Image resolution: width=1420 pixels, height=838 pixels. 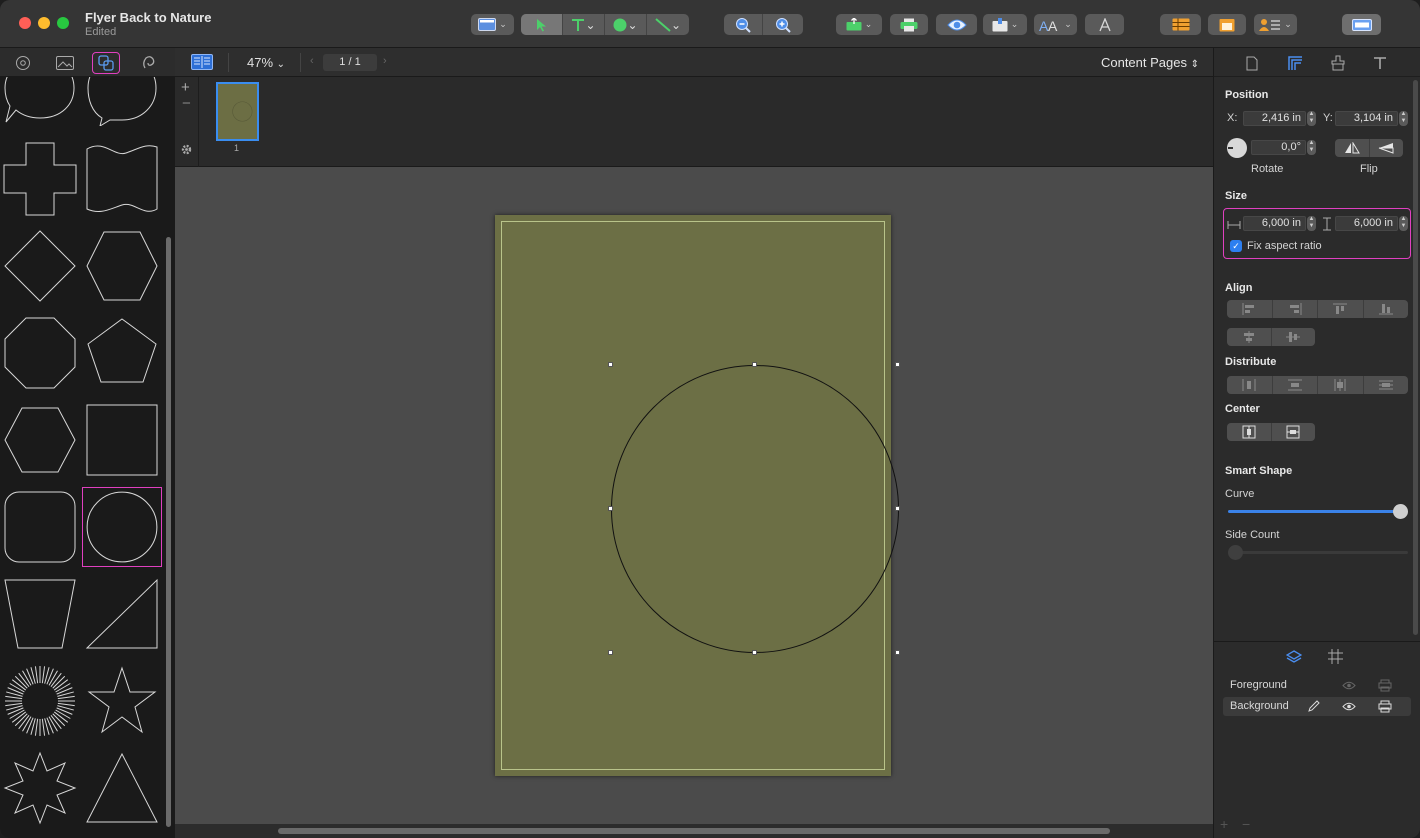 What do you see at coordinates (1316, 511) in the screenshot?
I see `curve-slider-track` at bounding box center [1316, 511].